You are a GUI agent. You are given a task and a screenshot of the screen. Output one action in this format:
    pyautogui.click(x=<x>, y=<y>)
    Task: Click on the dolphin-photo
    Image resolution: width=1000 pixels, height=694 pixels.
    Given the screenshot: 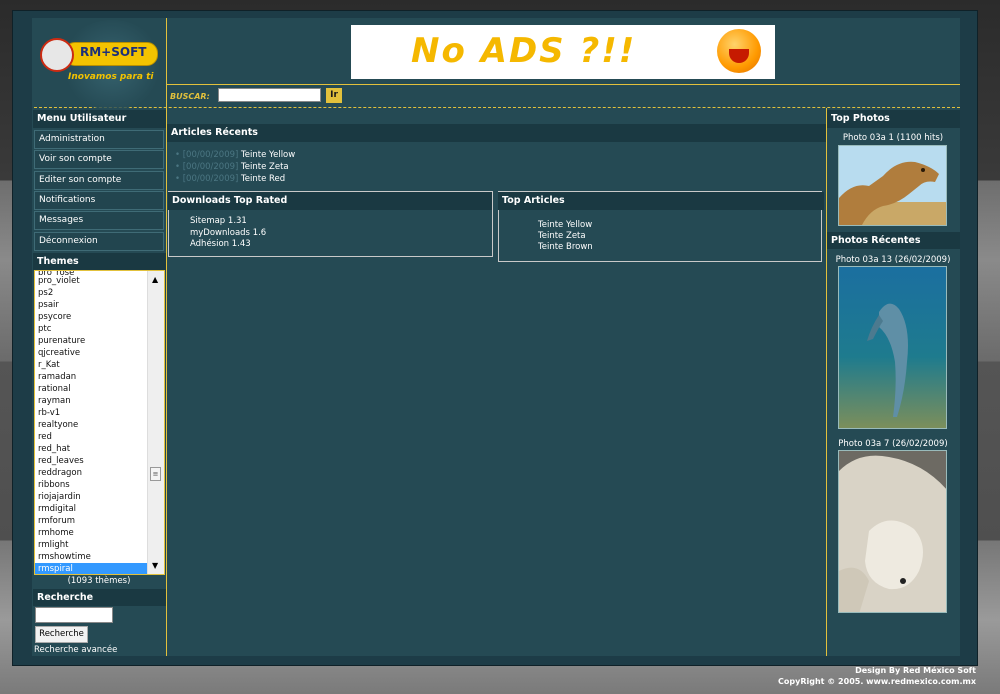 What is the action you would take?
    pyautogui.click(x=892, y=347)
    